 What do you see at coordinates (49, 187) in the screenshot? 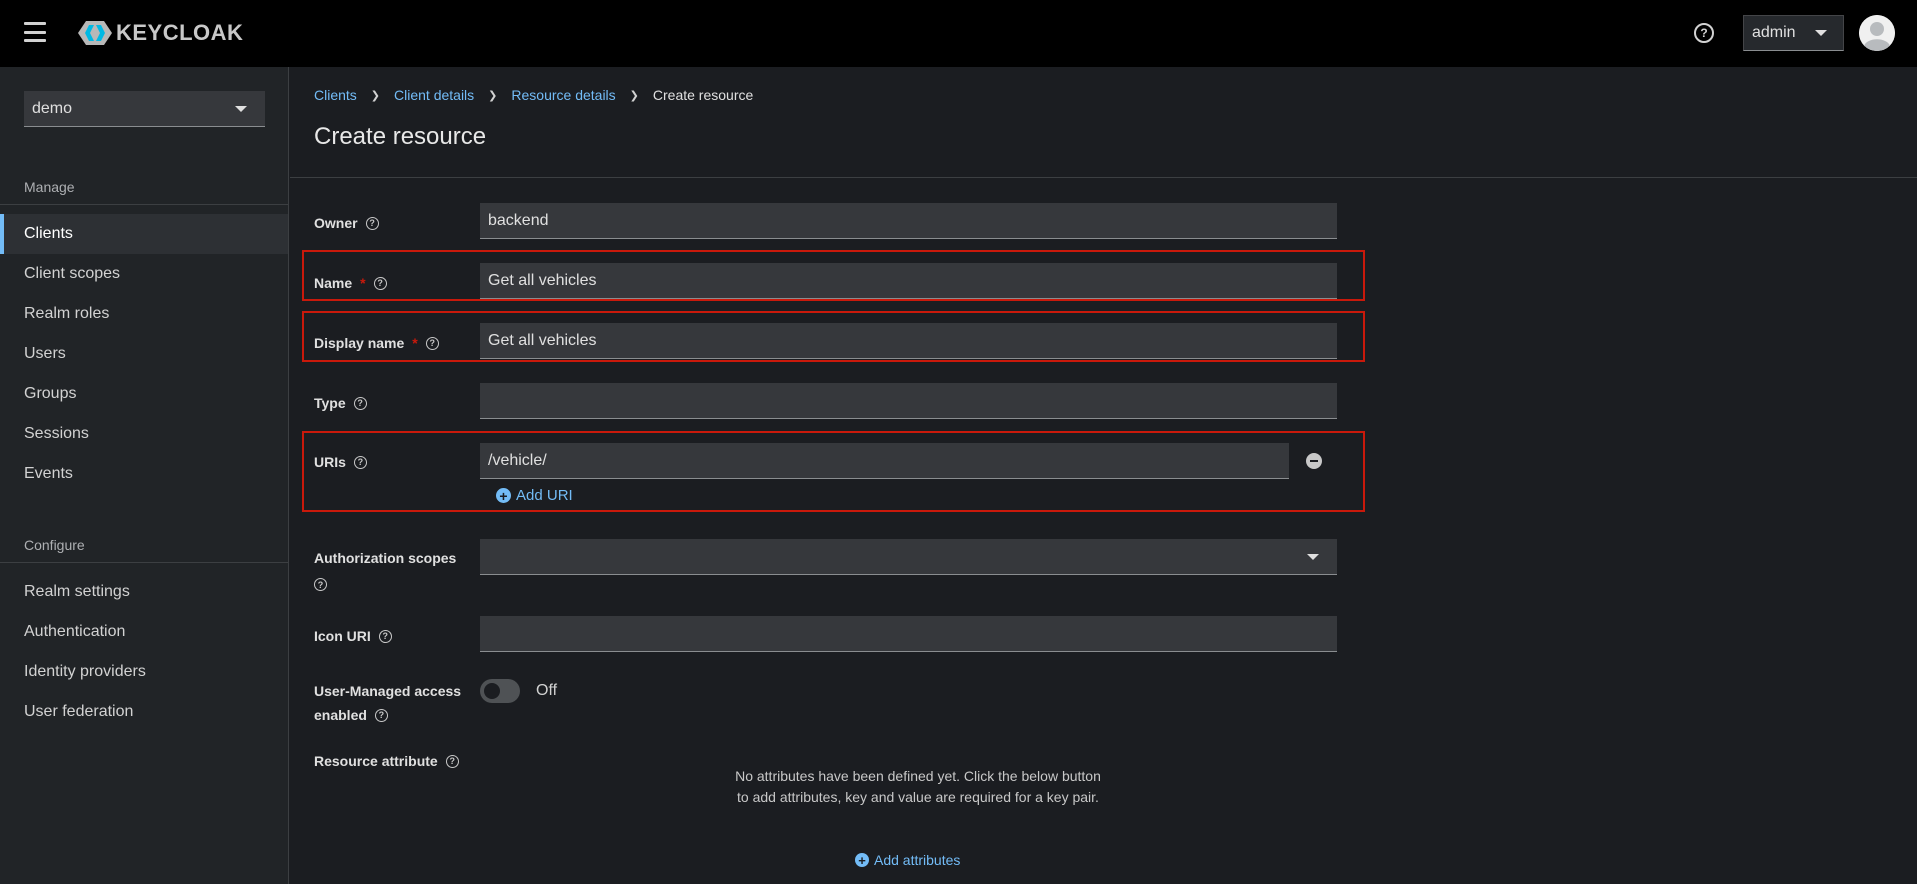
I see `nav-section-manage: Manage` at bounding box center [49, 187].